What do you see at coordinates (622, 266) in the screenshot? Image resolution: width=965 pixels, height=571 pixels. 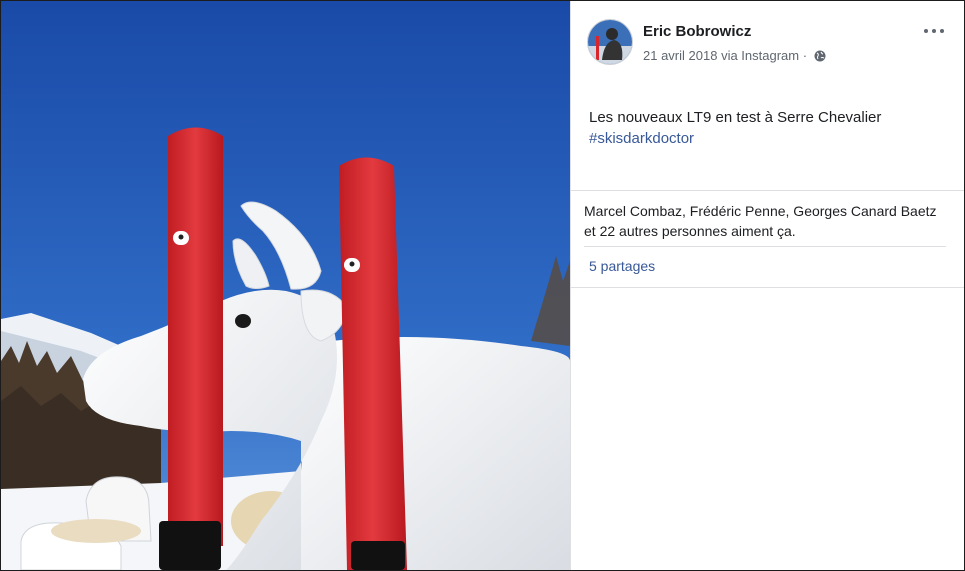 I see `shares-link: 5 partages` at bounding box center [622, 266].